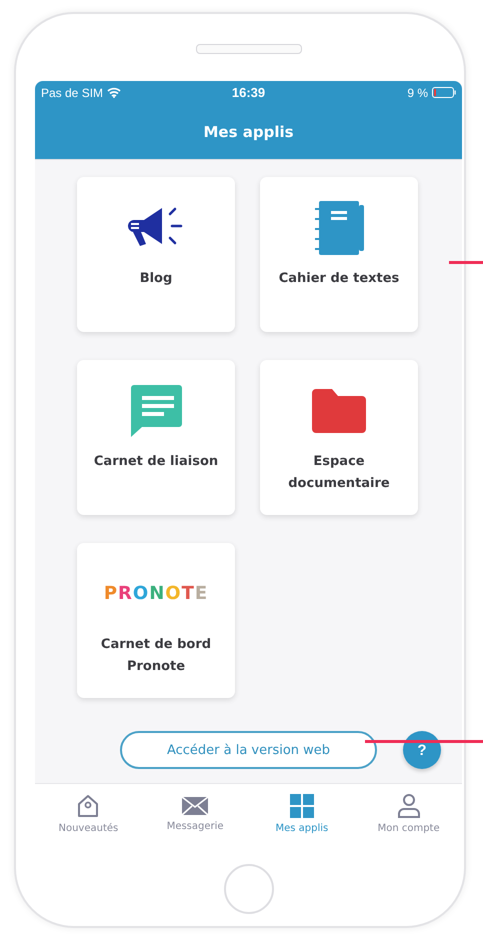 The image size is (483, 938). Describe the element at coordinates (114, 92) in the screenshot. I see `wifi-icon` at that location.